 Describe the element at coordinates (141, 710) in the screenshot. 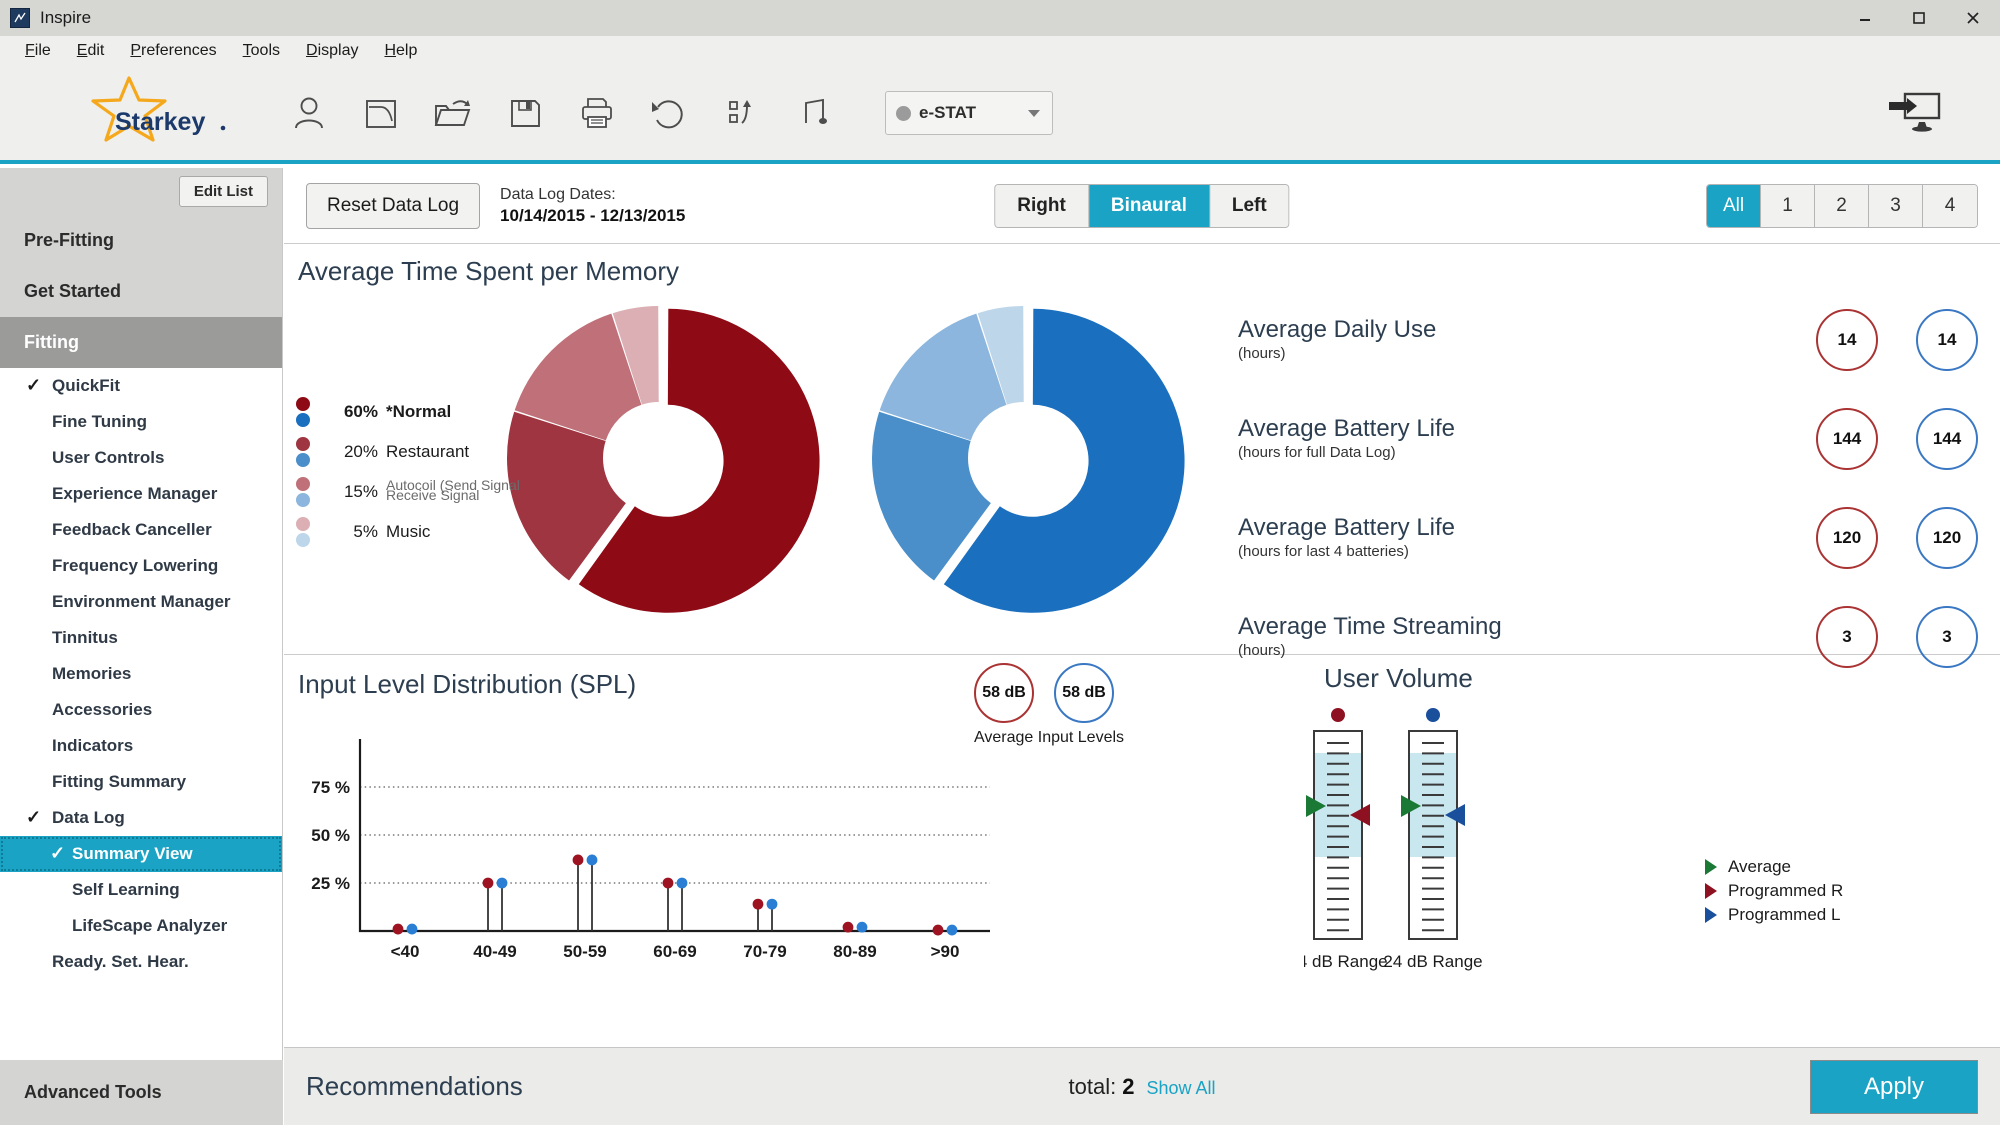

I see `sidebar-item-accessories: Accessories` at that location.